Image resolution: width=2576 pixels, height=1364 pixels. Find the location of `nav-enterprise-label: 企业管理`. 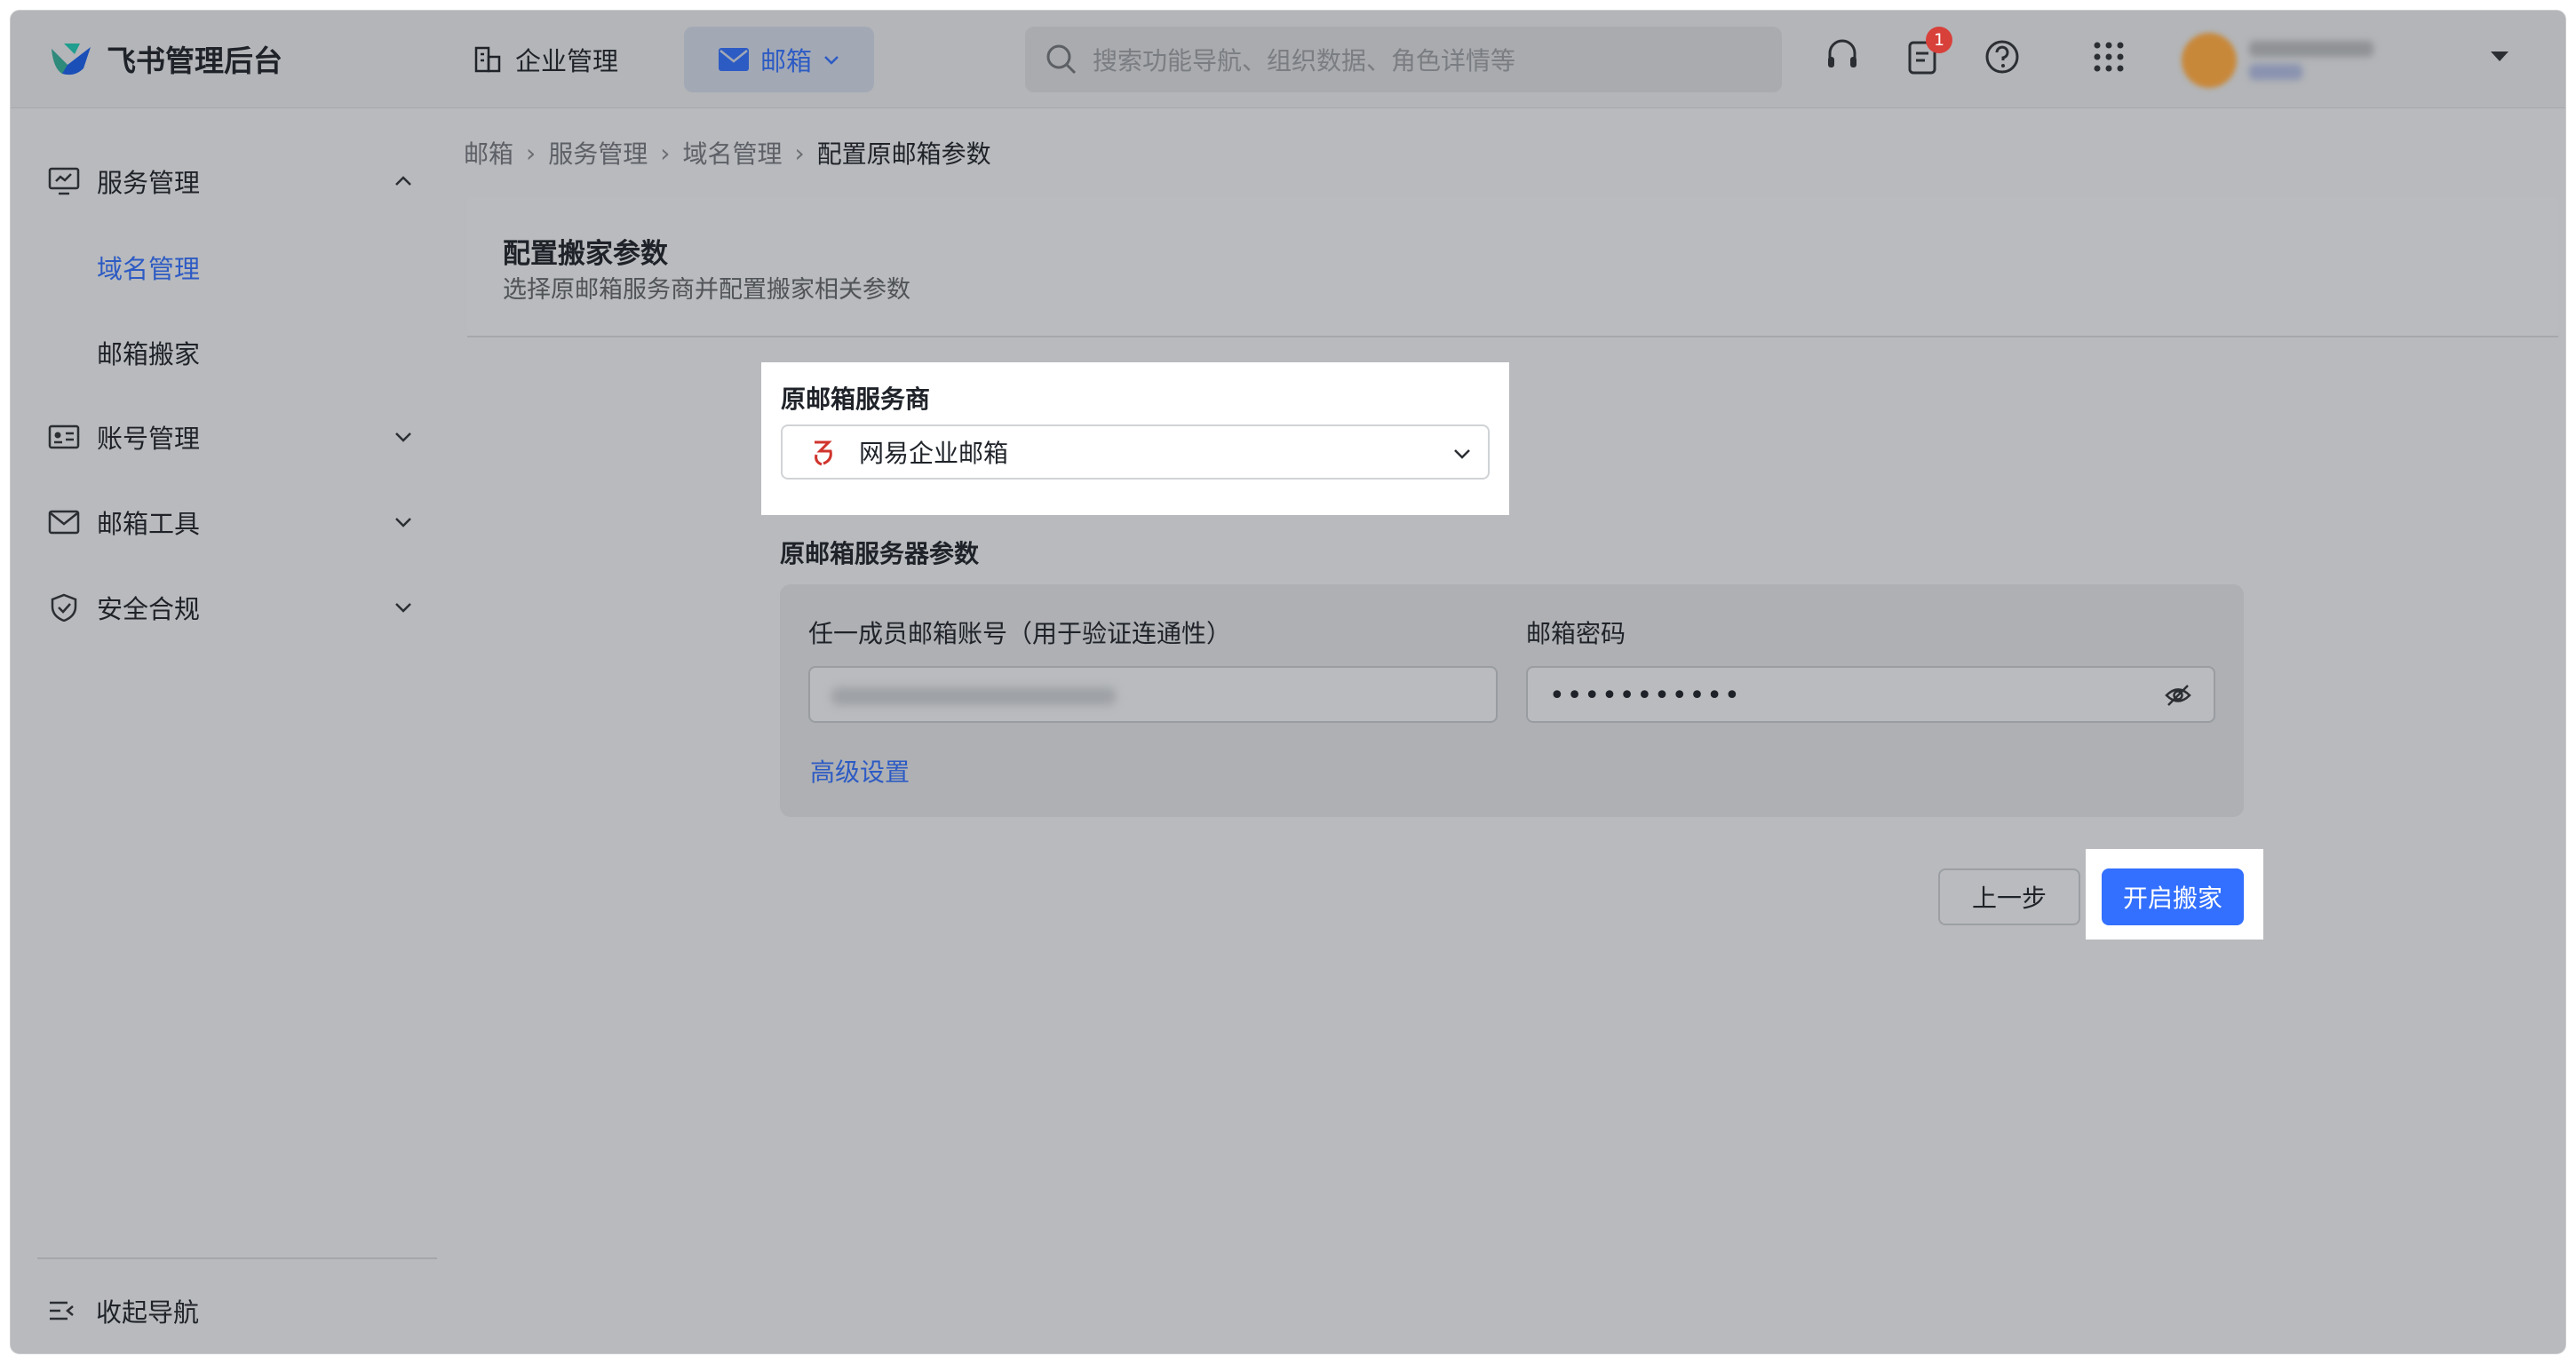

nav-enterprise-label: 企业管理 is located at coordinates (567, 61).